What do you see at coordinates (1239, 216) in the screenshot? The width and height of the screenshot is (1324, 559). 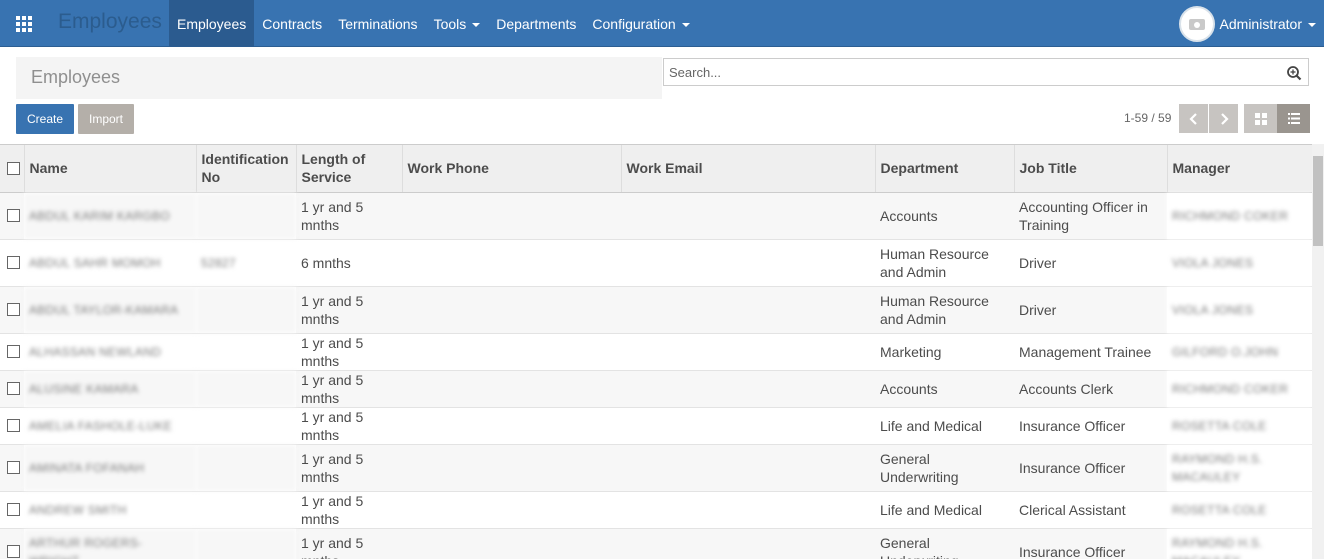 I see `cell-manager: RICHMOND COKER` at bounding box center [1239, 216].